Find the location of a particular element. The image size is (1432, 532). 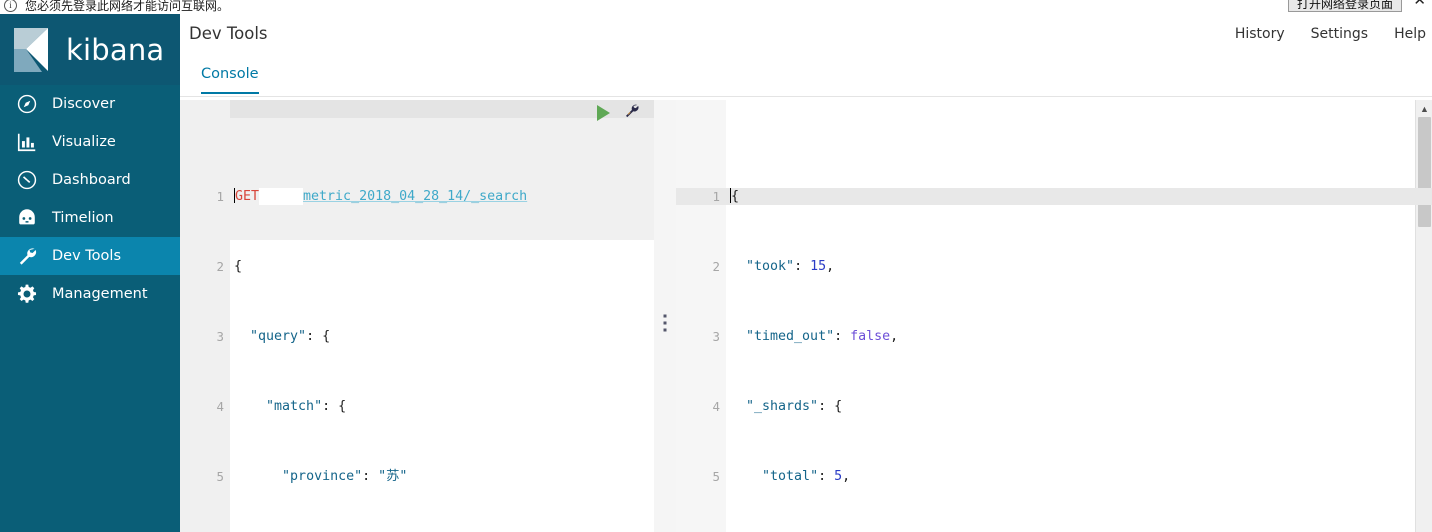

json-value: 5 is located at coordinates (838, 476).